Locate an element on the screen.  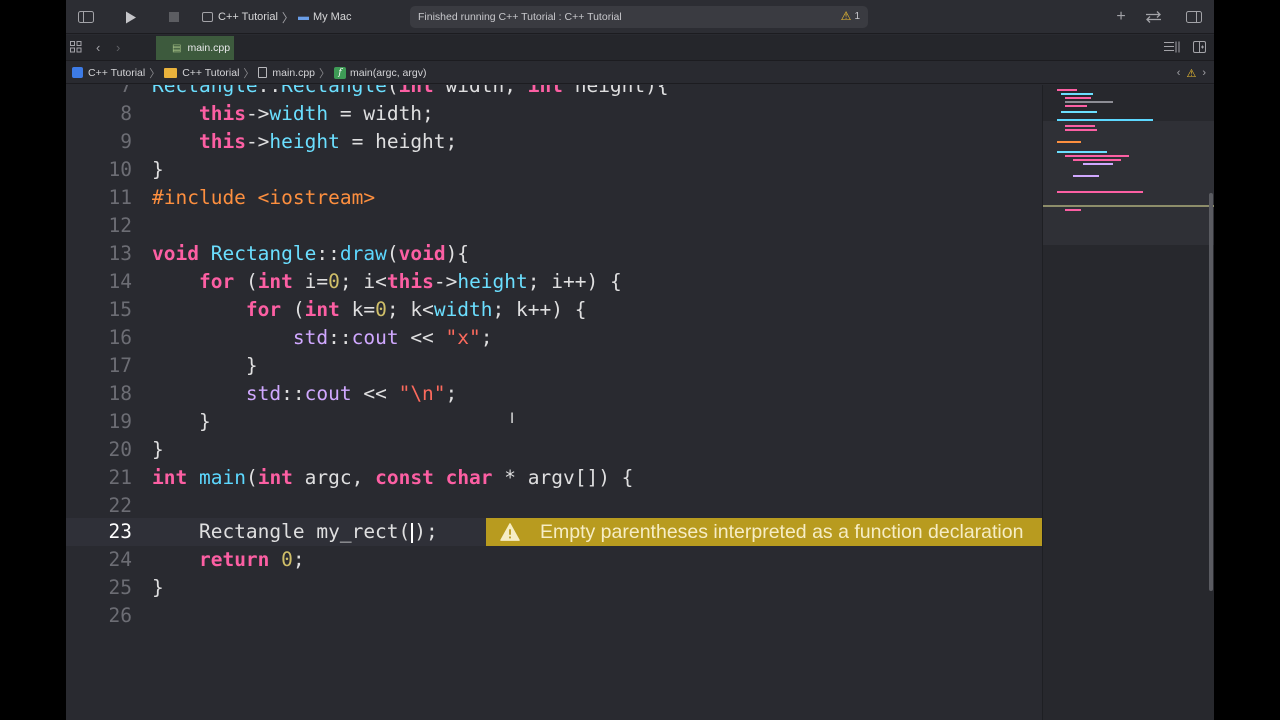
code-text: this->height = height; is located at coordinates (328, 141).